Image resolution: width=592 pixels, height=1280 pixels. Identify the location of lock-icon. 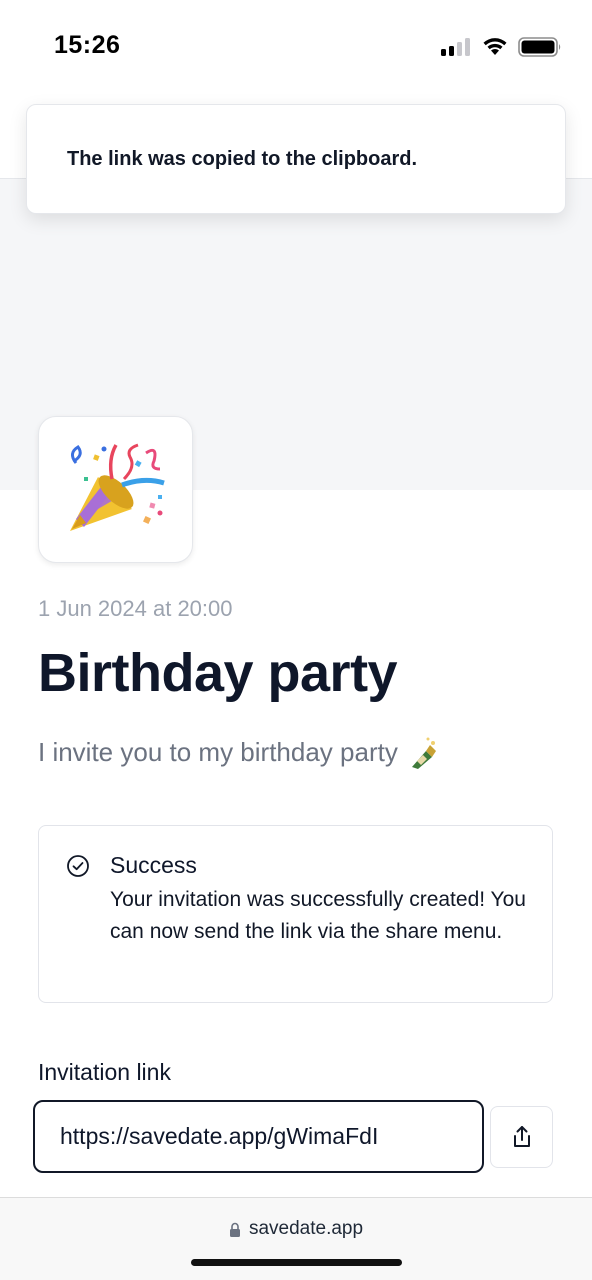
(234, 1229).